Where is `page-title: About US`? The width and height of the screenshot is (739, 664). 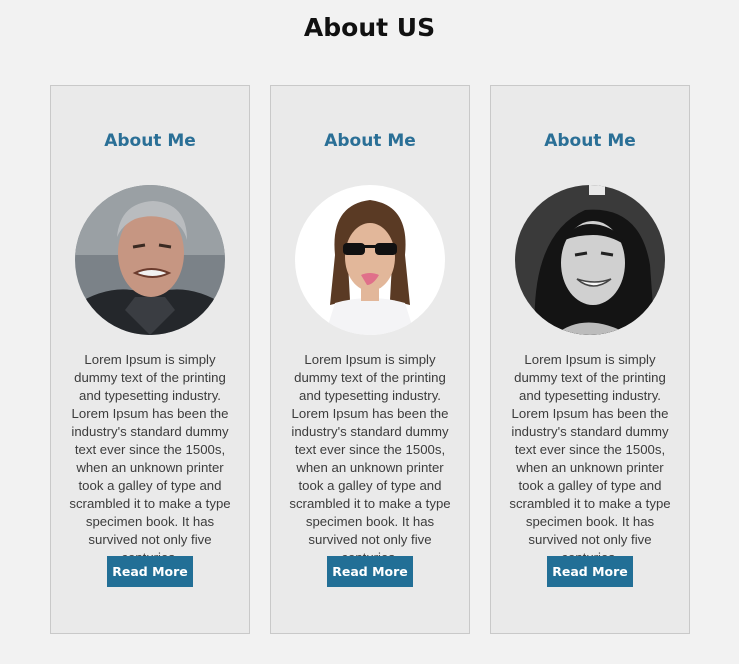 page-title: About US is located at coordinates (369, 27).